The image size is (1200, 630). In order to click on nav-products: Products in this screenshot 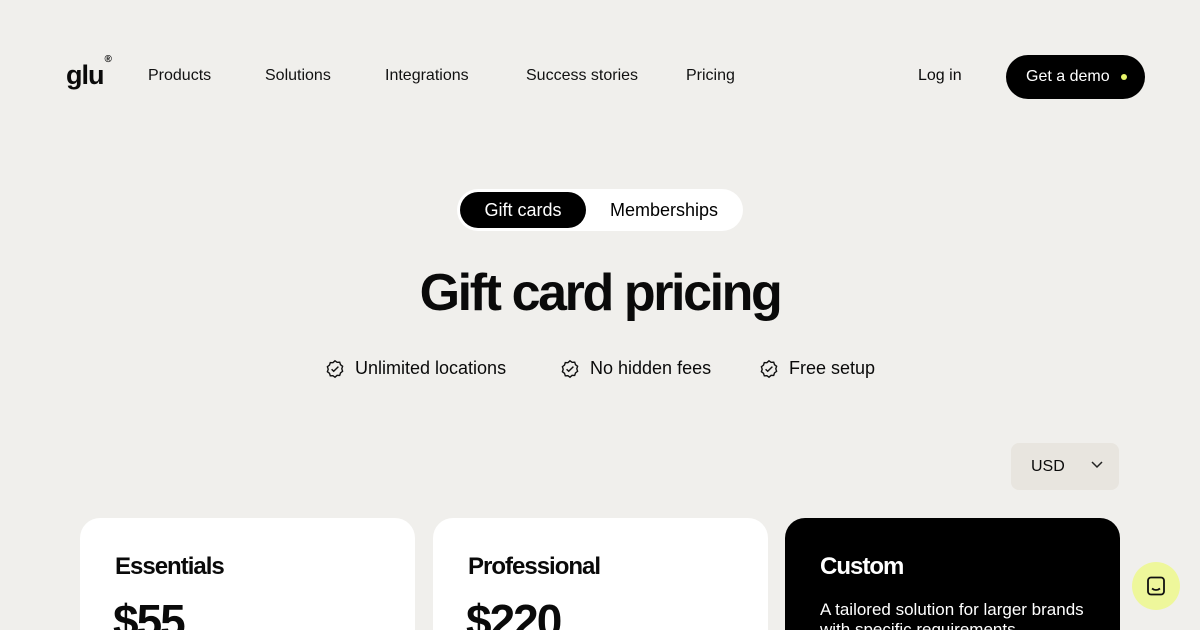, I will do `click(179, 76)`.